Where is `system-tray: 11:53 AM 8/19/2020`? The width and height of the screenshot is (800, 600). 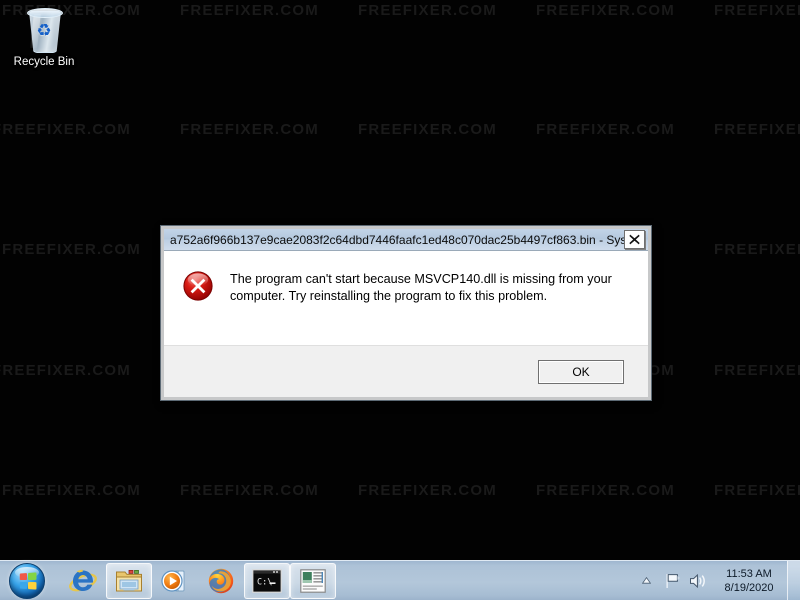
system-tray: 11:53 AM 8/19/2020 is located at coordinates (712, 580).